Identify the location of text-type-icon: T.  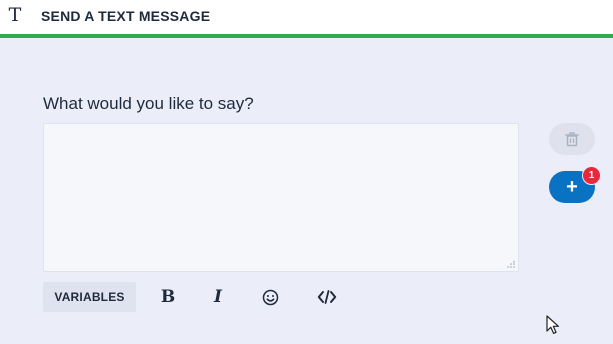
(15, 15).